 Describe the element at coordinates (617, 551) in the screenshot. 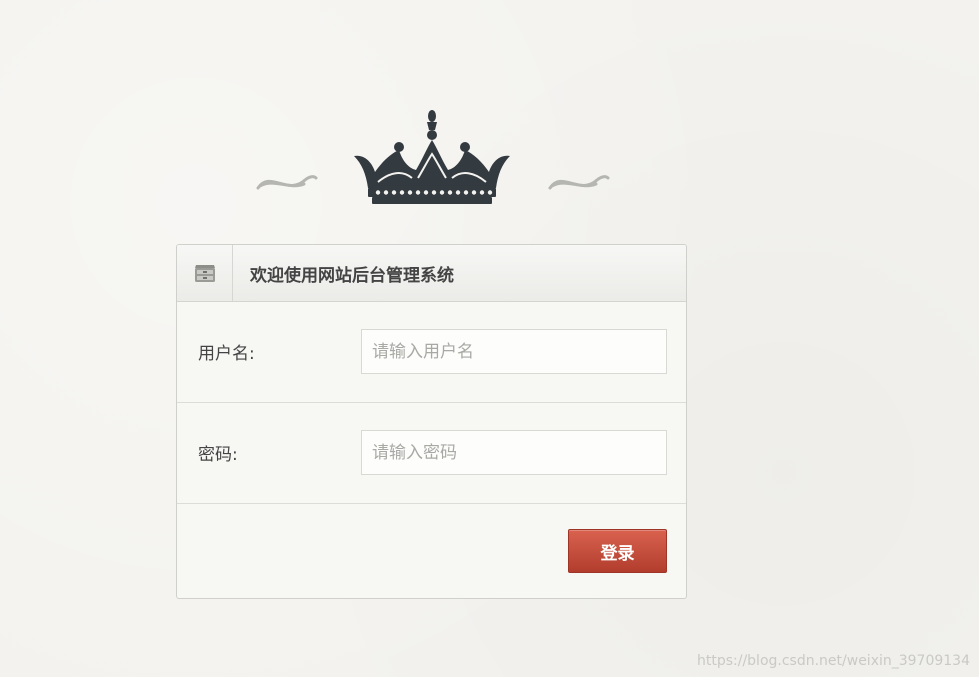

I see `login-button: 登录` at that location.